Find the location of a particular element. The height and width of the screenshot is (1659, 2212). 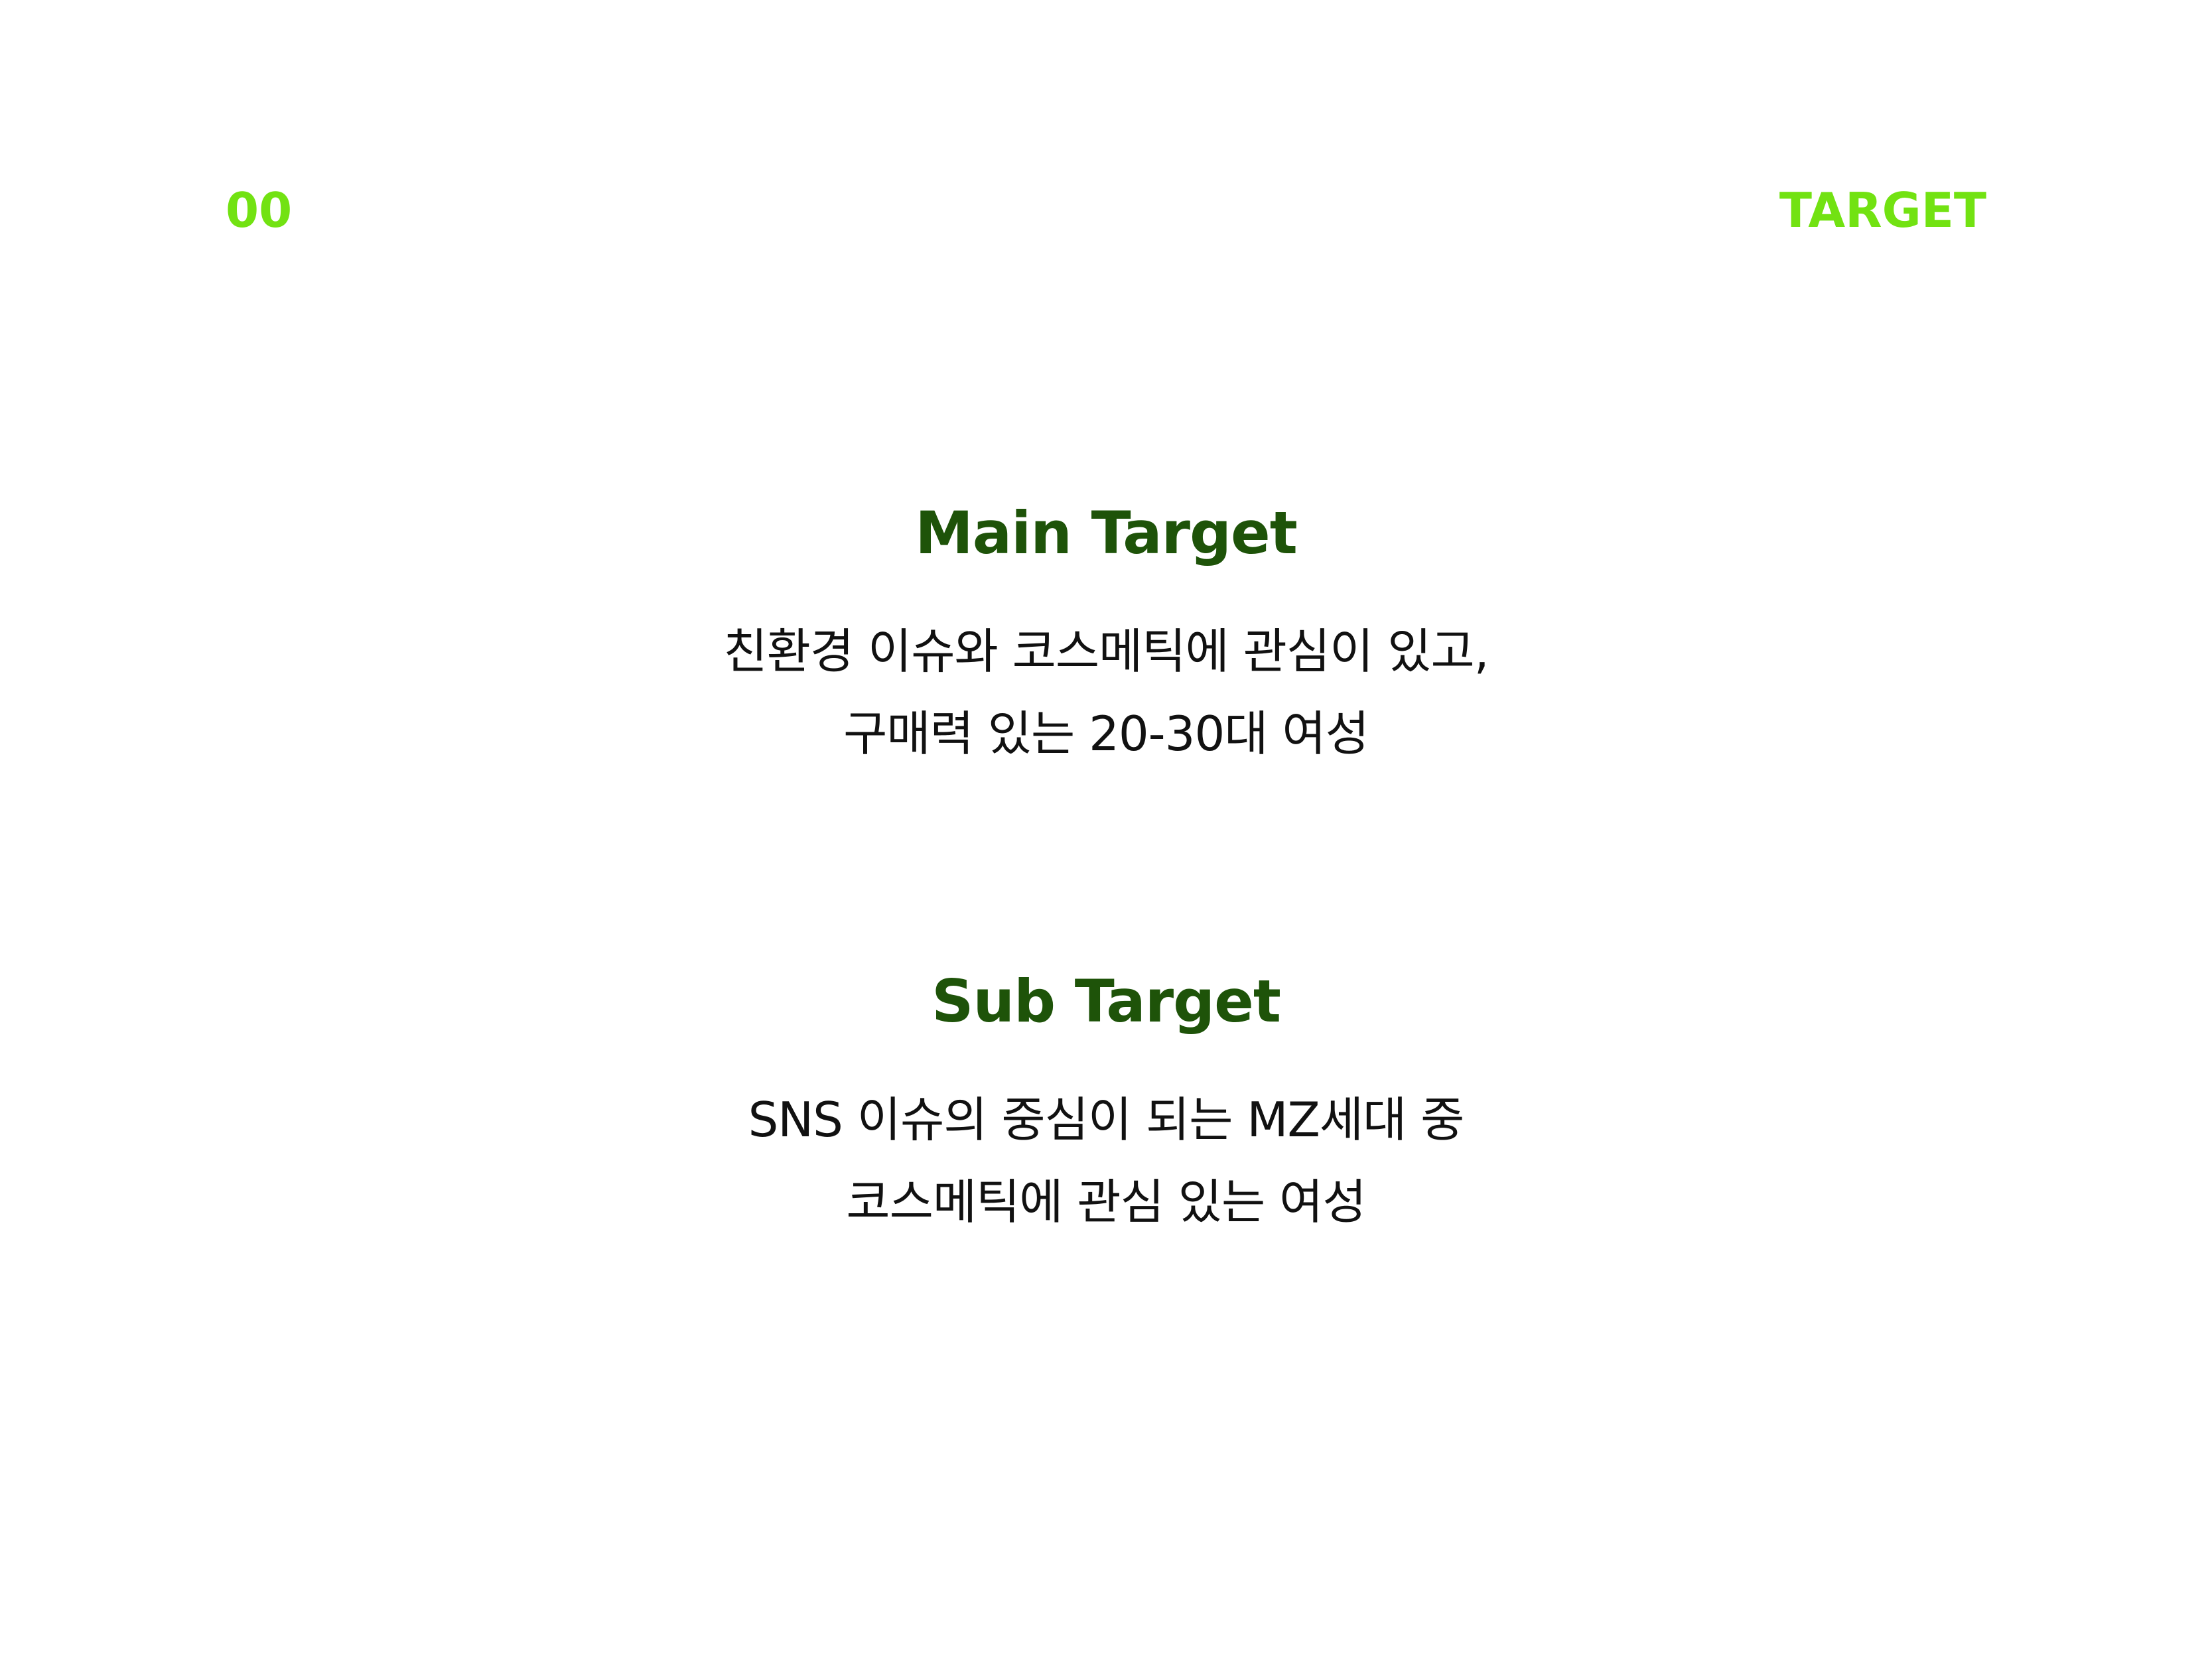

section-label: TARGET is located at coordinates (1882, 210).